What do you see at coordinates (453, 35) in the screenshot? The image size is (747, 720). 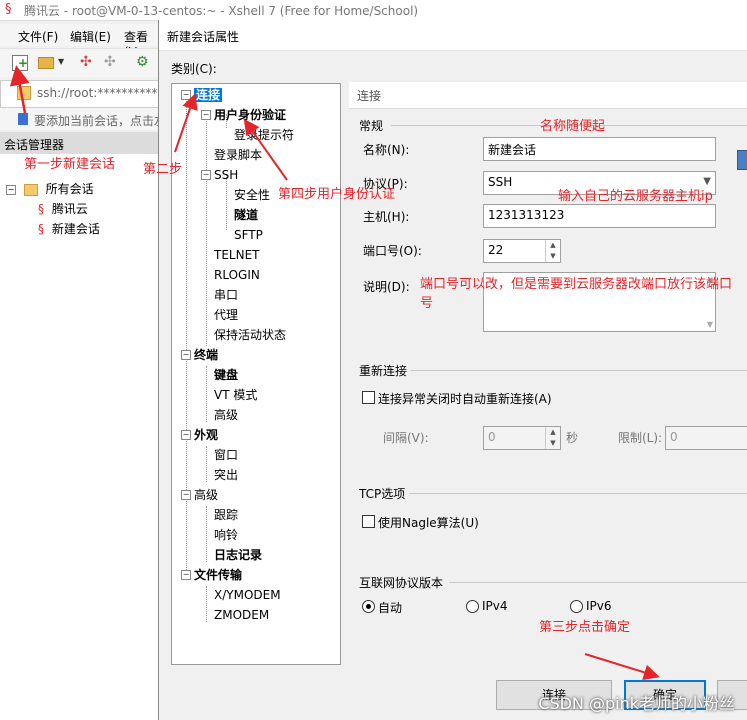 I see `dialog-titlebar: 新建会话属性` at bounding box center [453, 35].